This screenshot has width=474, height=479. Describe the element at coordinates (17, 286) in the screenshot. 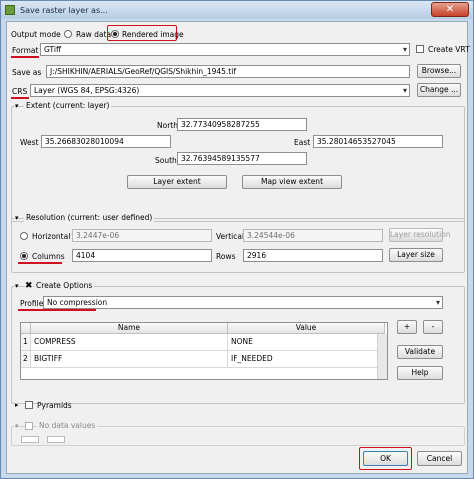

I see `create-options-collapse-icon: ▾` at that location.